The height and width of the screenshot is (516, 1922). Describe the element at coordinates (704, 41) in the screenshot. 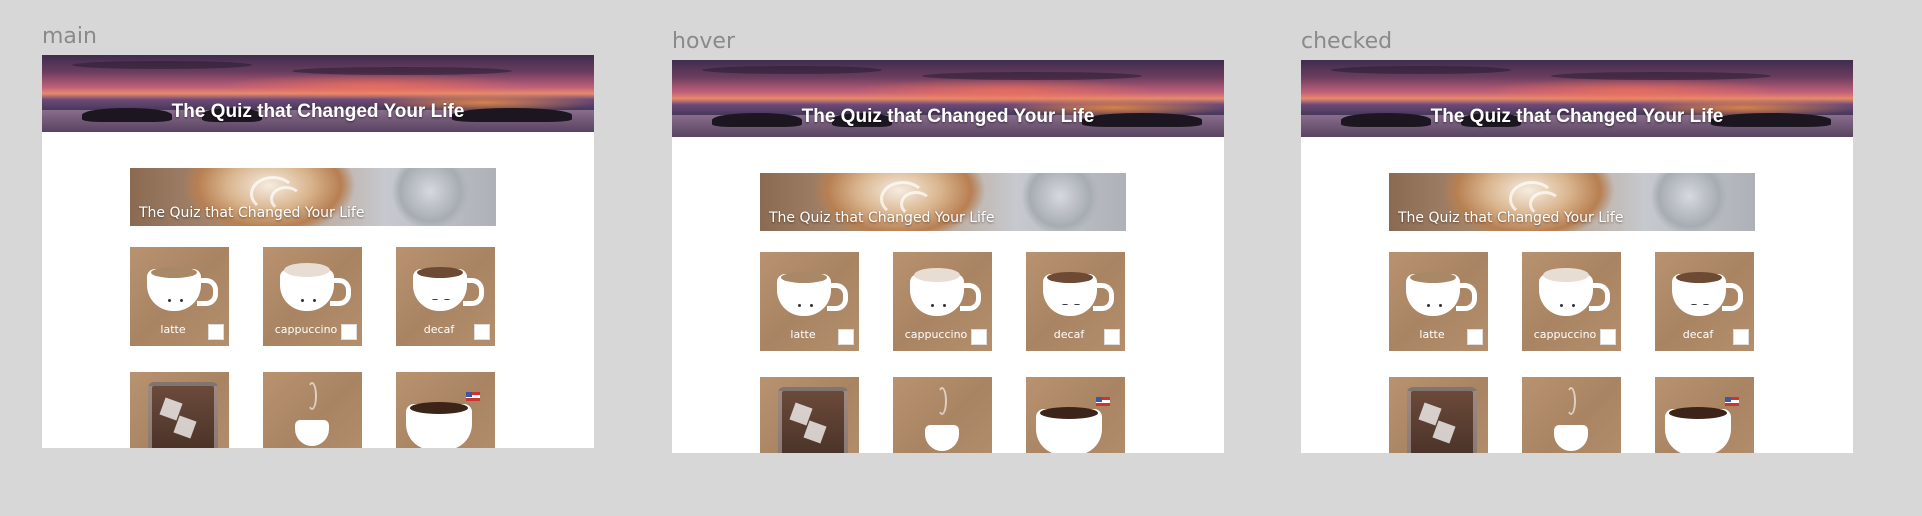

I see `frame-label-hover: hover` at that location.